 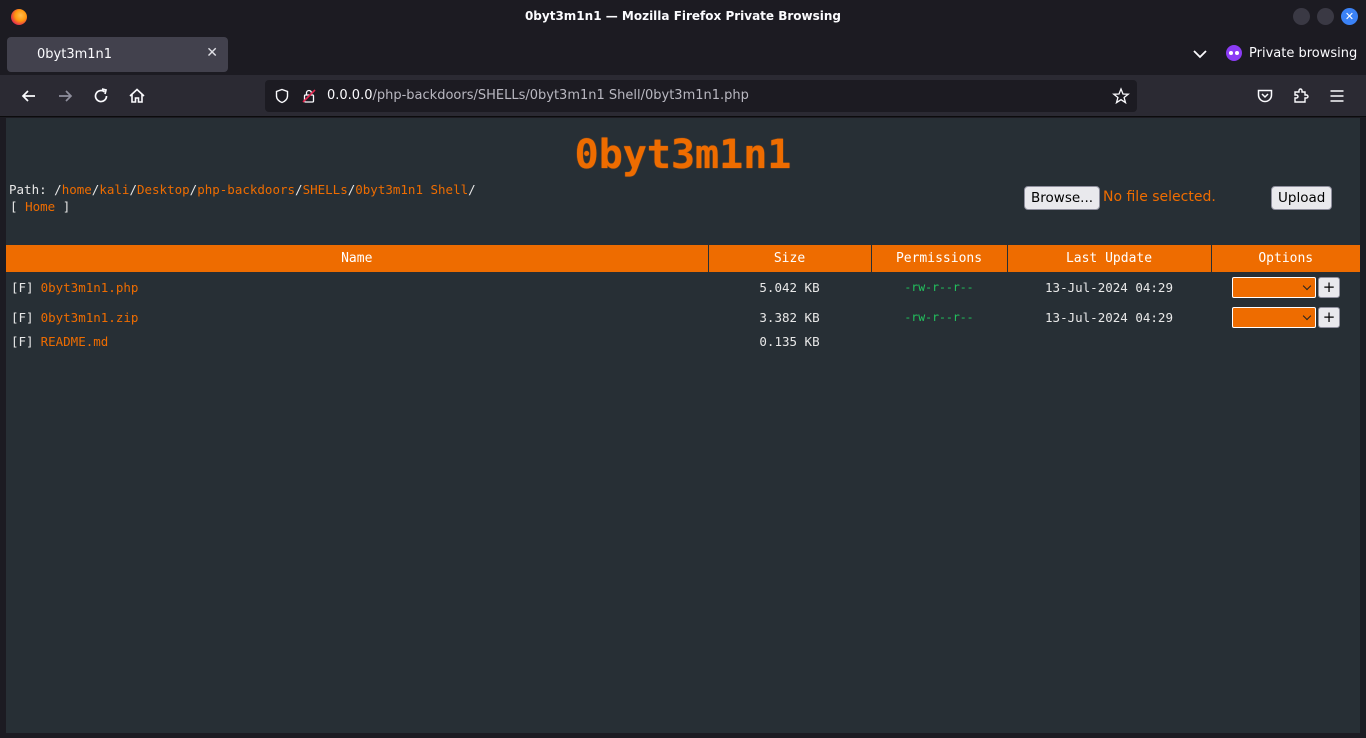 What do you see at coordinates (683, 735) in the screenshot?
I see `window-border-bottom` at bounding box center [683, 735].